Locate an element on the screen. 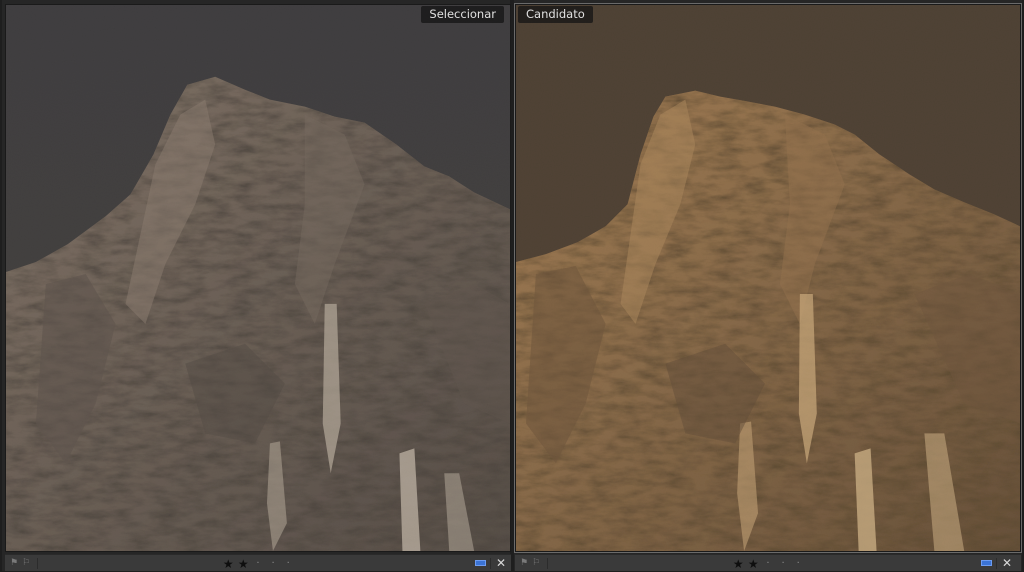 This screenshot has height=572, width=1024. toolbar-select: ⚑ ⚐ ★ ★ · · · ✕ is located at coordinates (258, 562).